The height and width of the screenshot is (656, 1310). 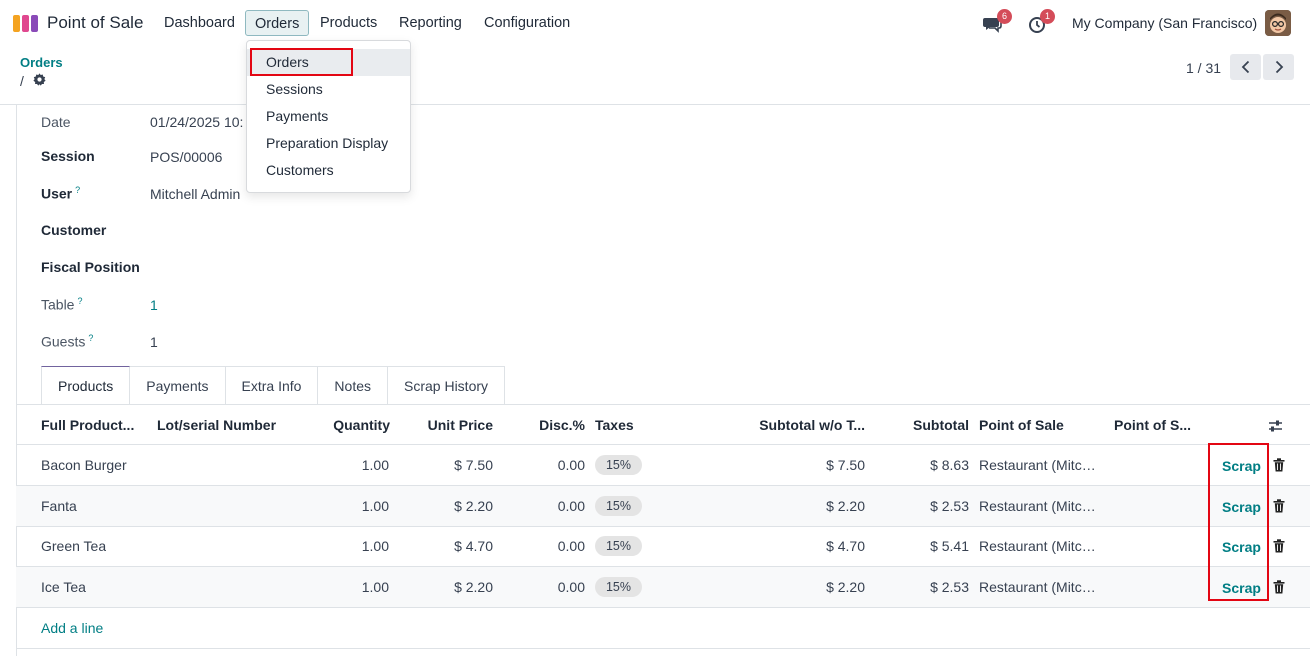 What do you see at coordinates (197, 194) in the screenshot?
I see `user-value: Mitchell Admin` at bounding box center [197, 194].